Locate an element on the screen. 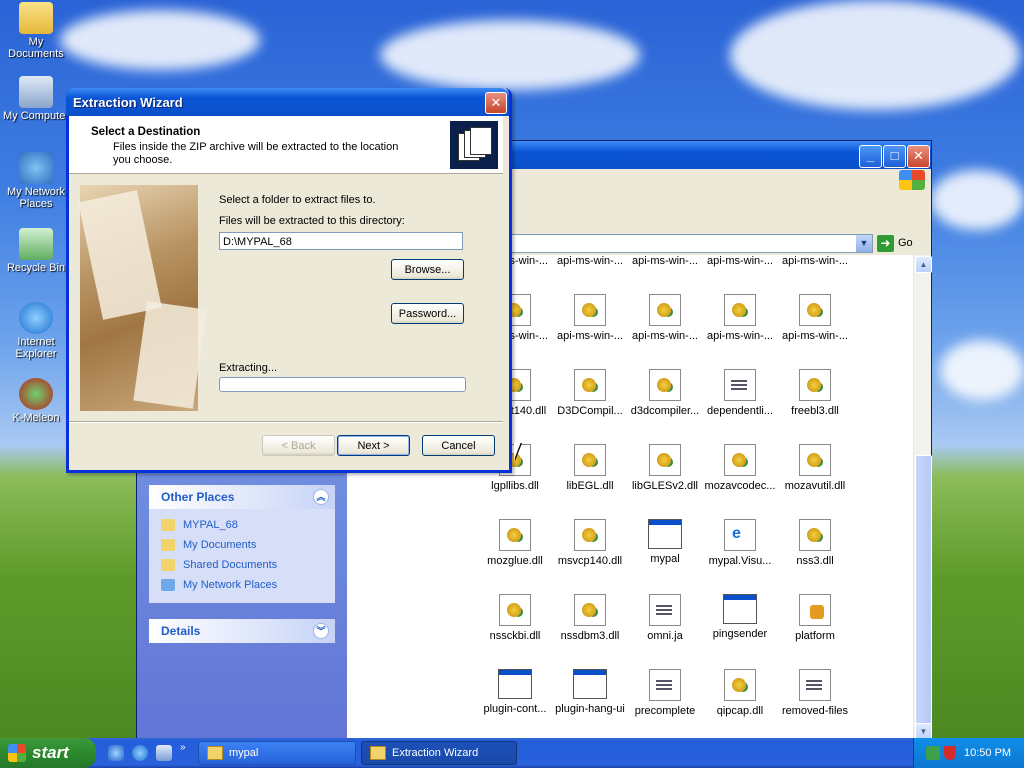 The height and width of the screenshot is (768, 1024). expand-chevron-icon: ︾ is located at coordinates (321, 631).